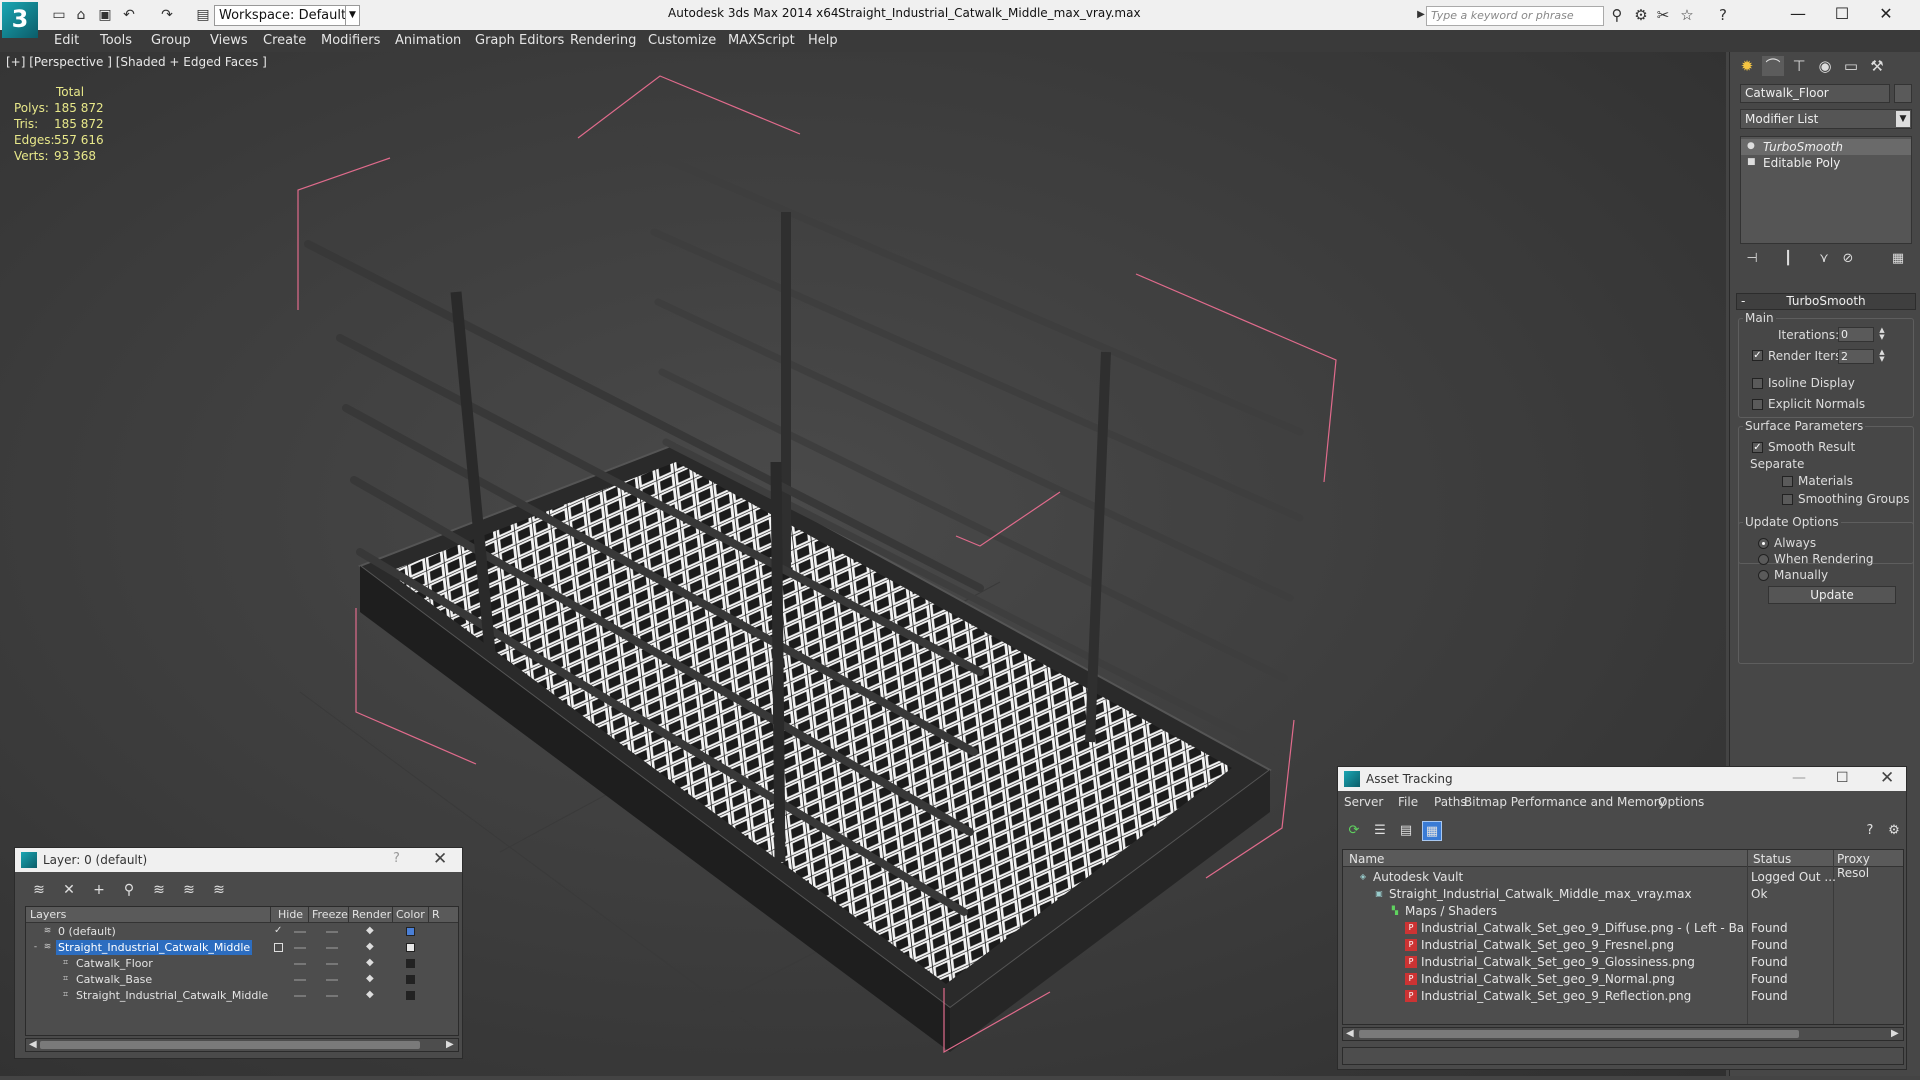  What do you see at coordinates (278, 930) in the screenshot?
I see `current-layer-check-icon: ✓` at bounding box center [278, 930].